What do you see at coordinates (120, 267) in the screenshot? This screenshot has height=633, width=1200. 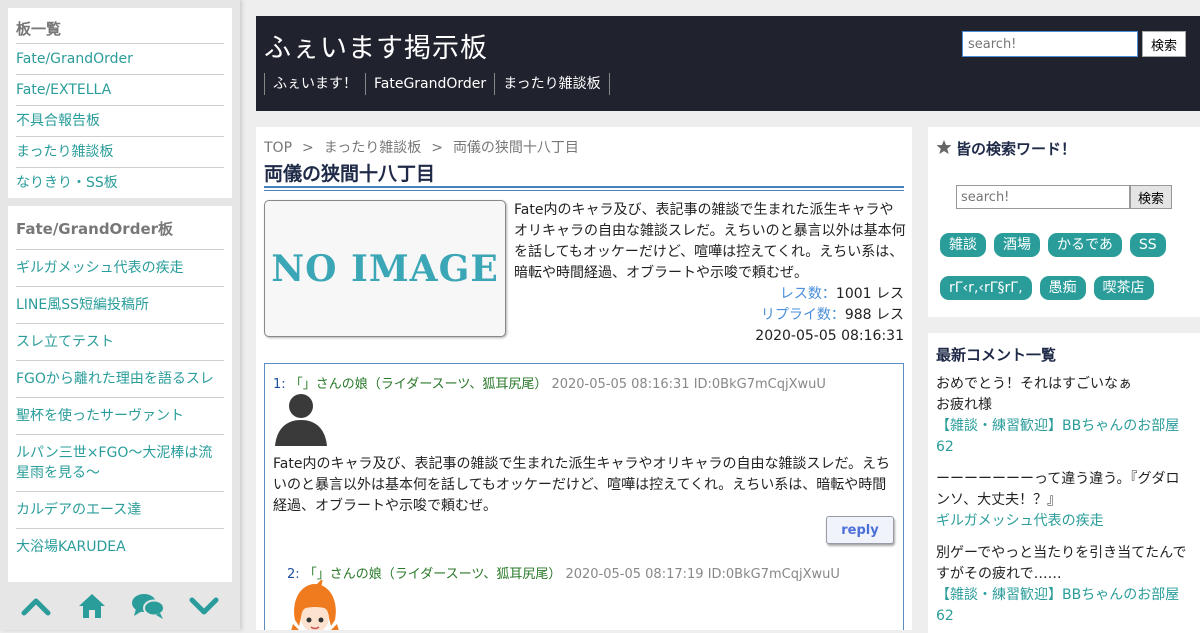 I see `thread-item: ギルガメッシュ代表の疾走` at bounding box center [120, 267].